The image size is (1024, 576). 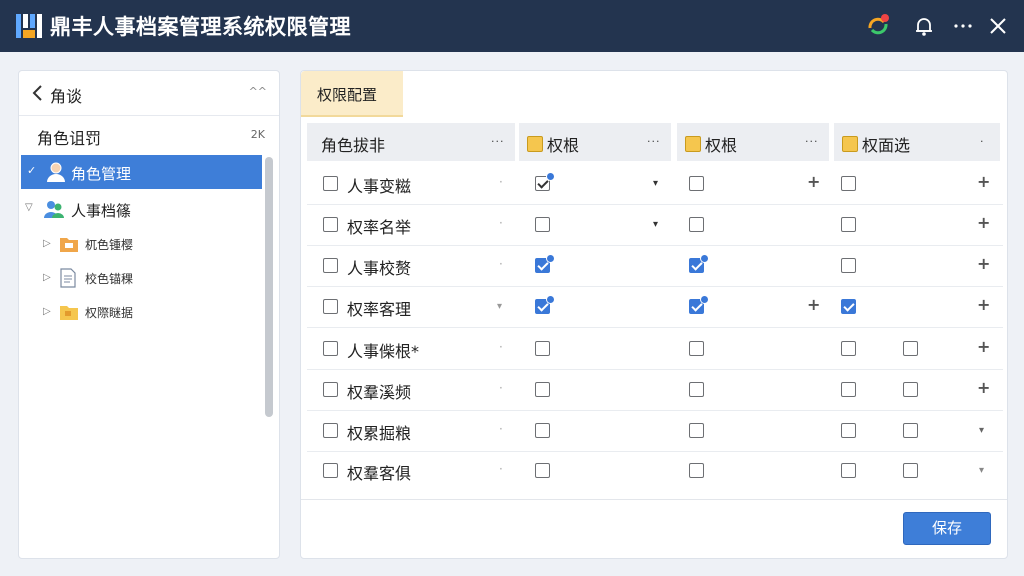 What do you see at coordinates (66, 95) in the screenshot?
I see `sidebar-title: 角谈` at bounding box center [66, 95].